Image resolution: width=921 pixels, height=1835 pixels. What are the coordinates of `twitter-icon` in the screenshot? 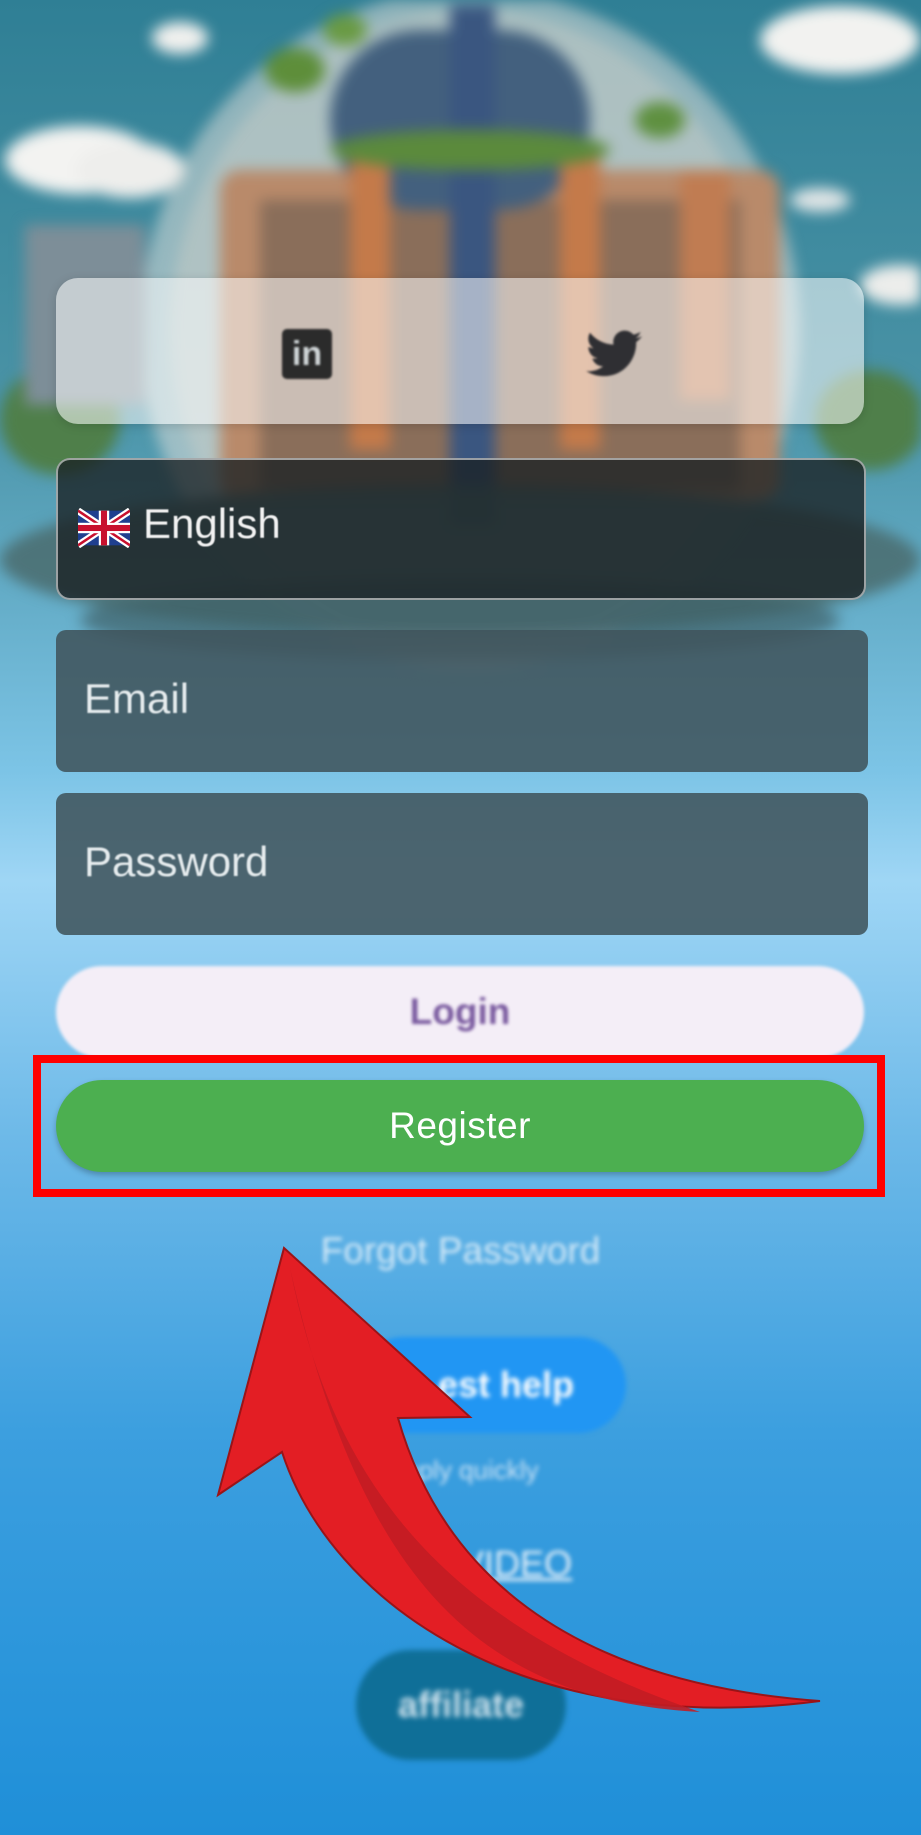 It's located at (614, 354).